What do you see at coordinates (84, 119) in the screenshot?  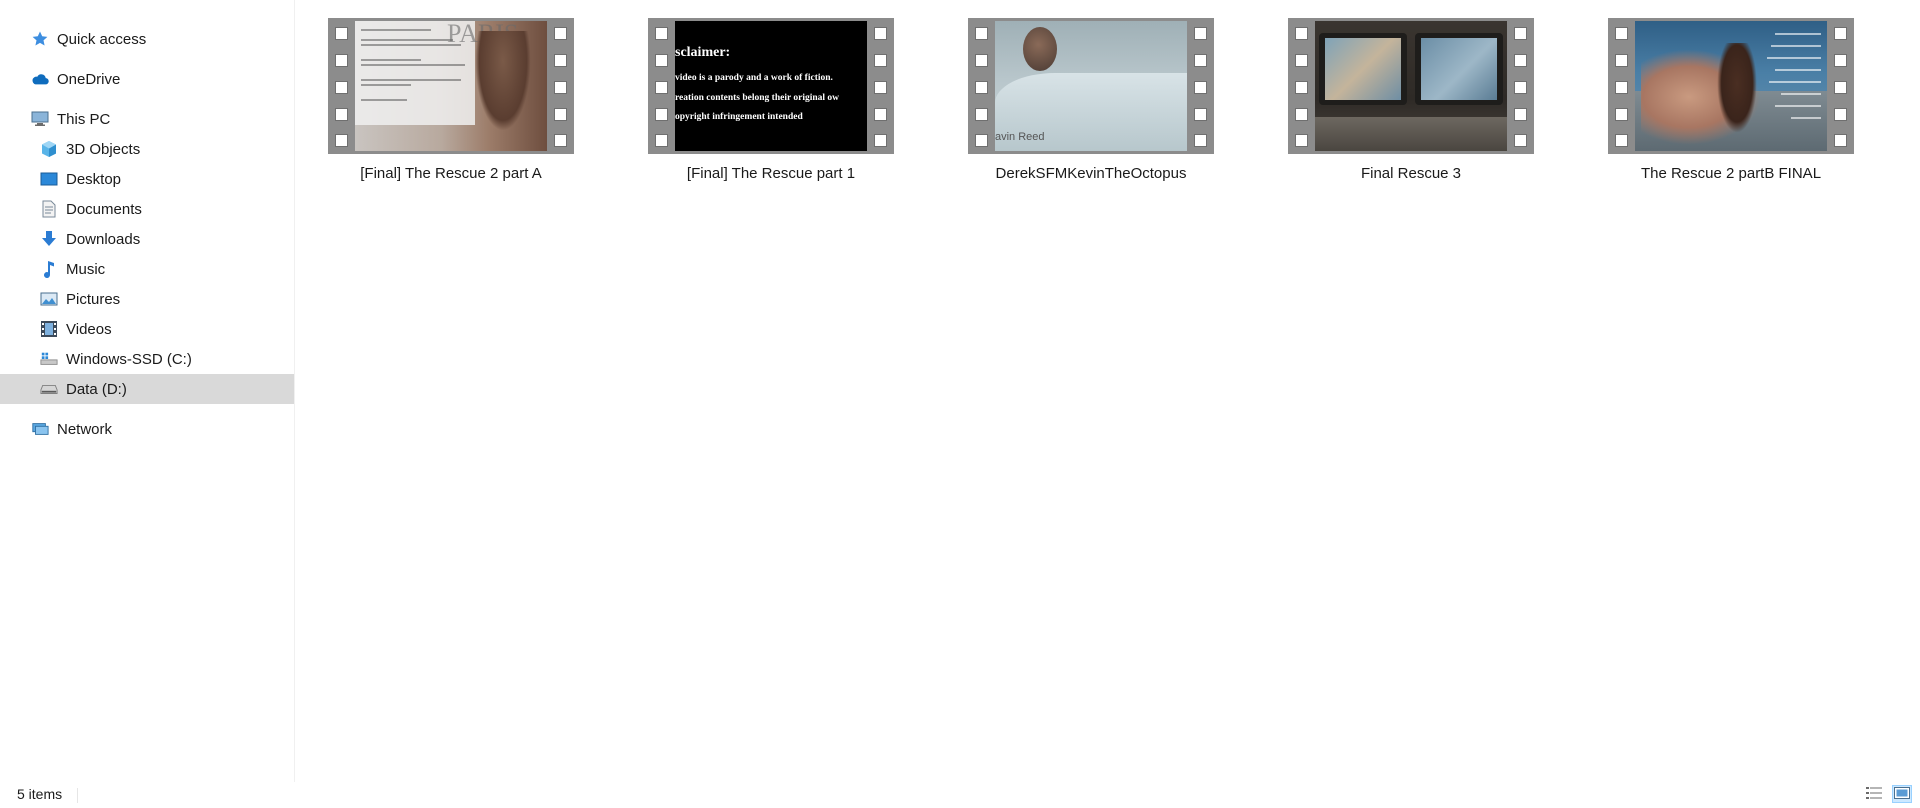 I see `sidebar-item-label: This PC` at bounding box center [84, 119].